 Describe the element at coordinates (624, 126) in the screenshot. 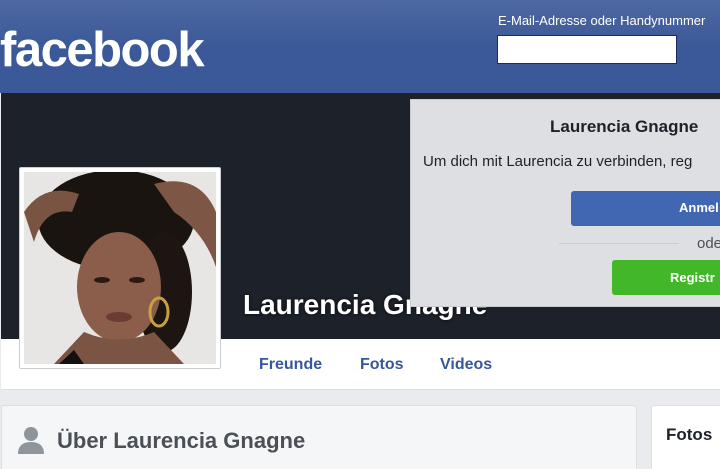

I see `prompt-title: Laurencia Gnagne` at that location.